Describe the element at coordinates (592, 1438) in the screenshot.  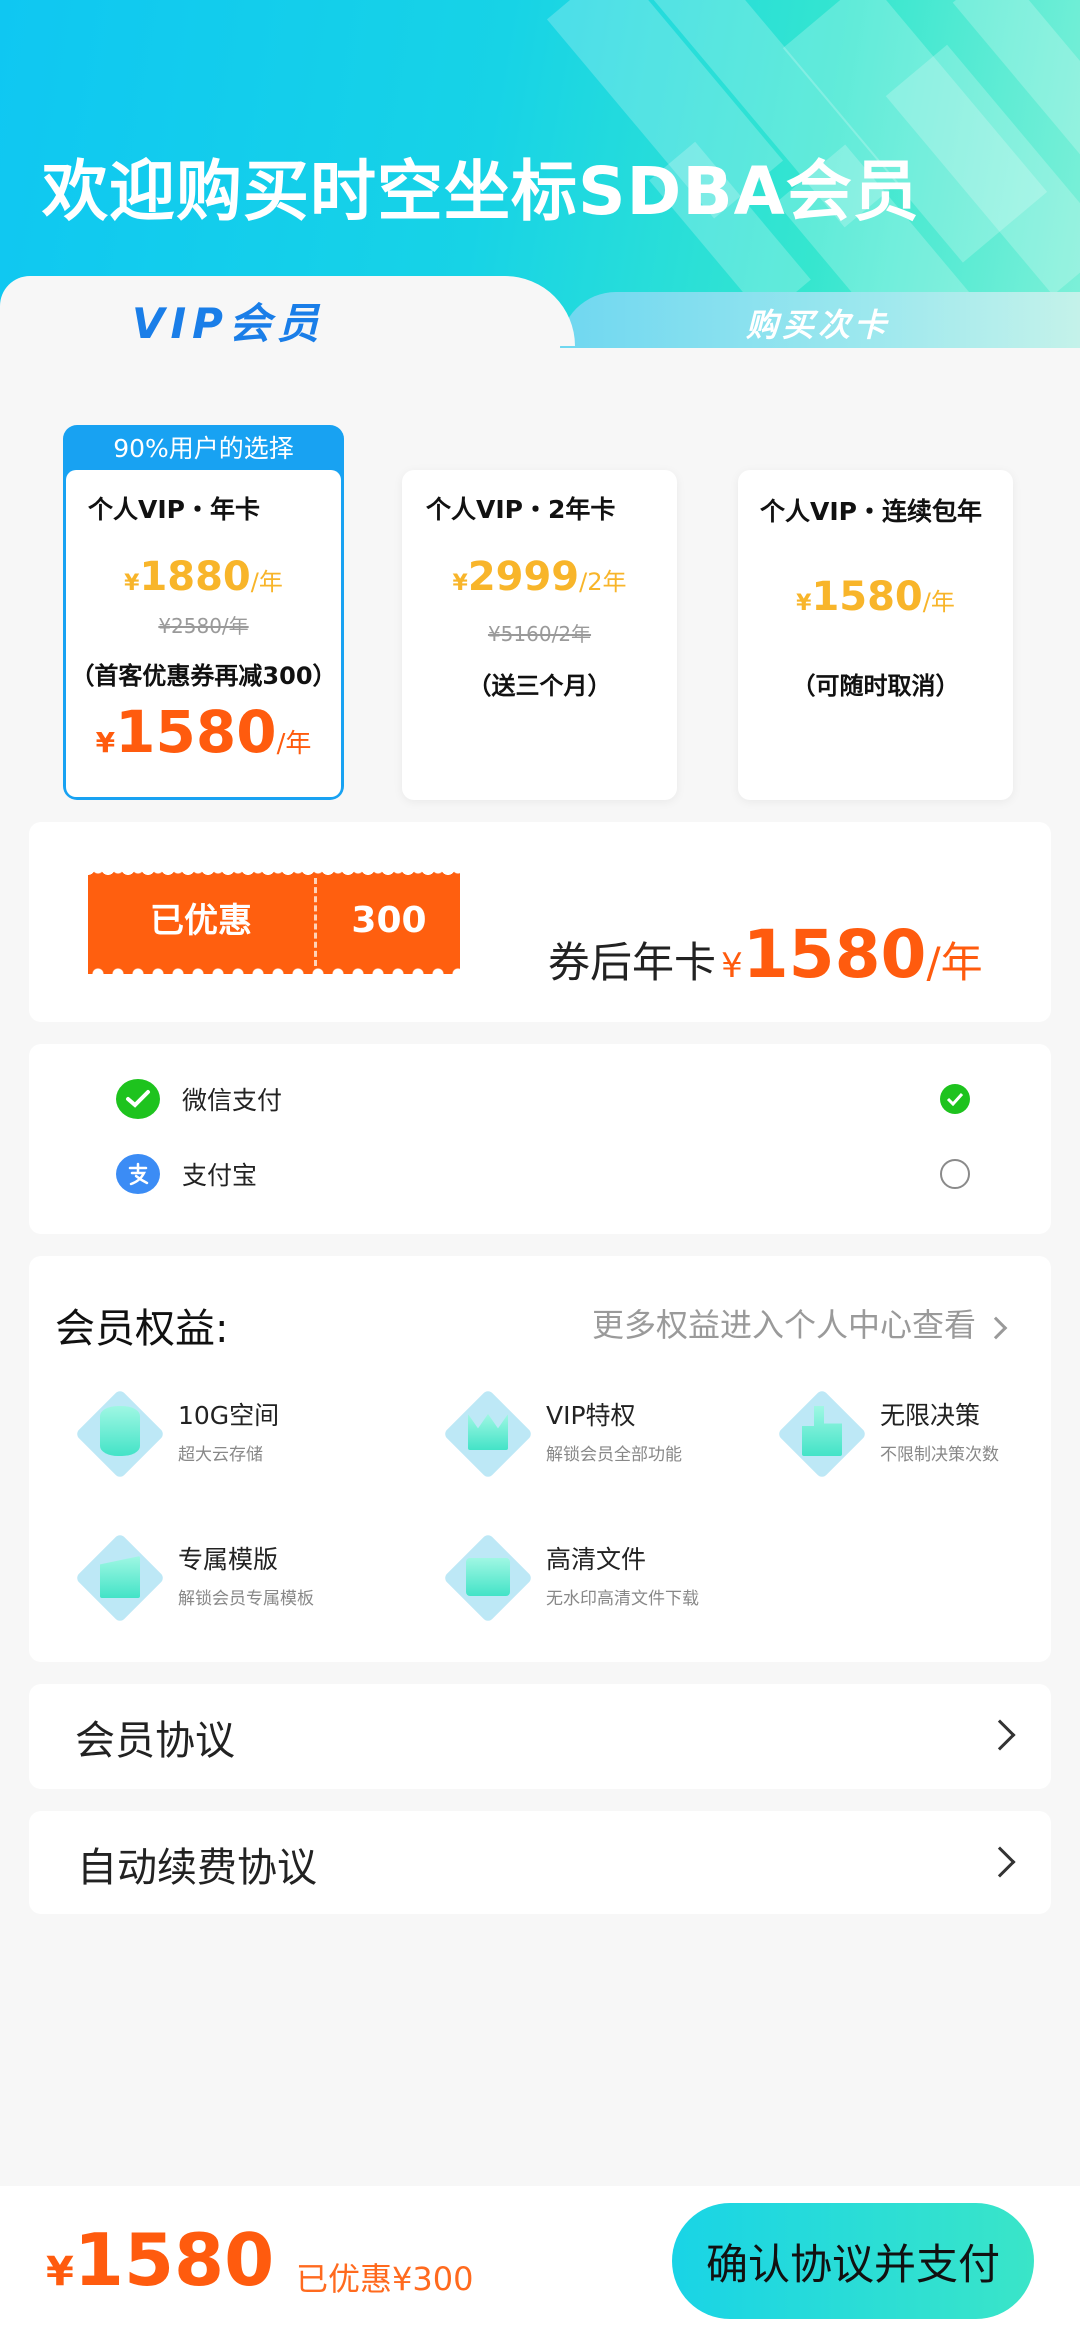
I see `benefit-vip: VIP特权 解锁会员全部功能` at that location.